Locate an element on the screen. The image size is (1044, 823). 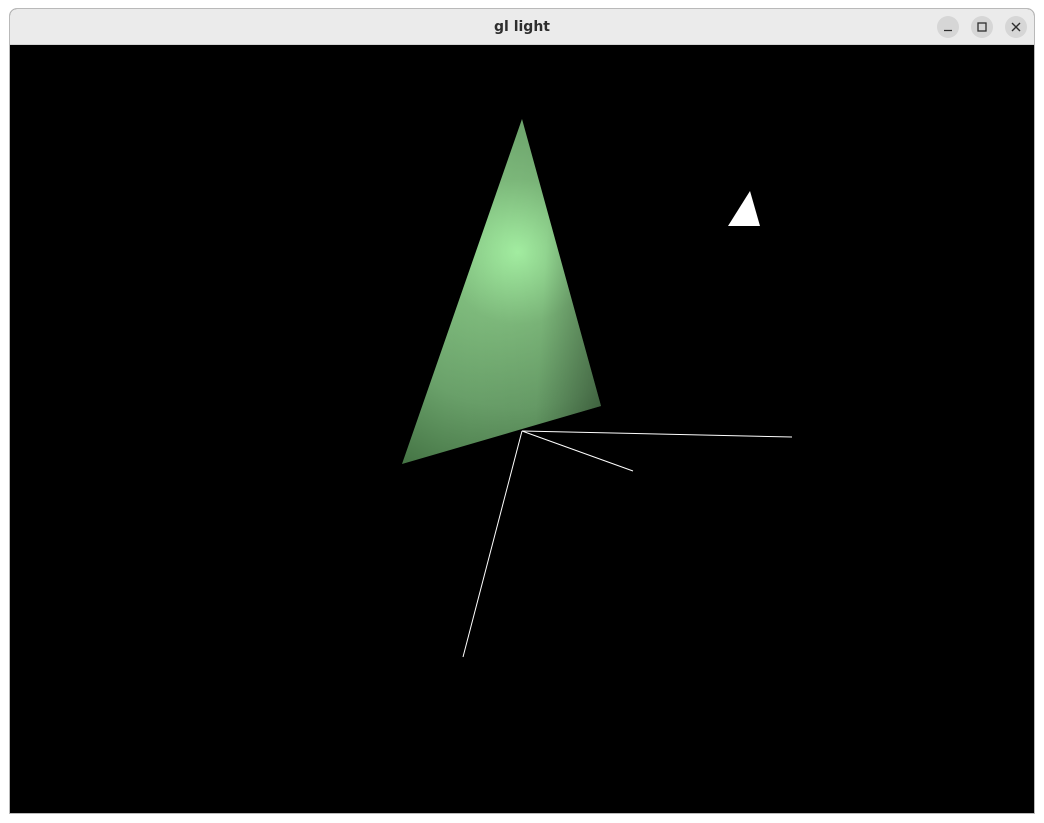
axis-line-x is located at coordinates (657, 434).